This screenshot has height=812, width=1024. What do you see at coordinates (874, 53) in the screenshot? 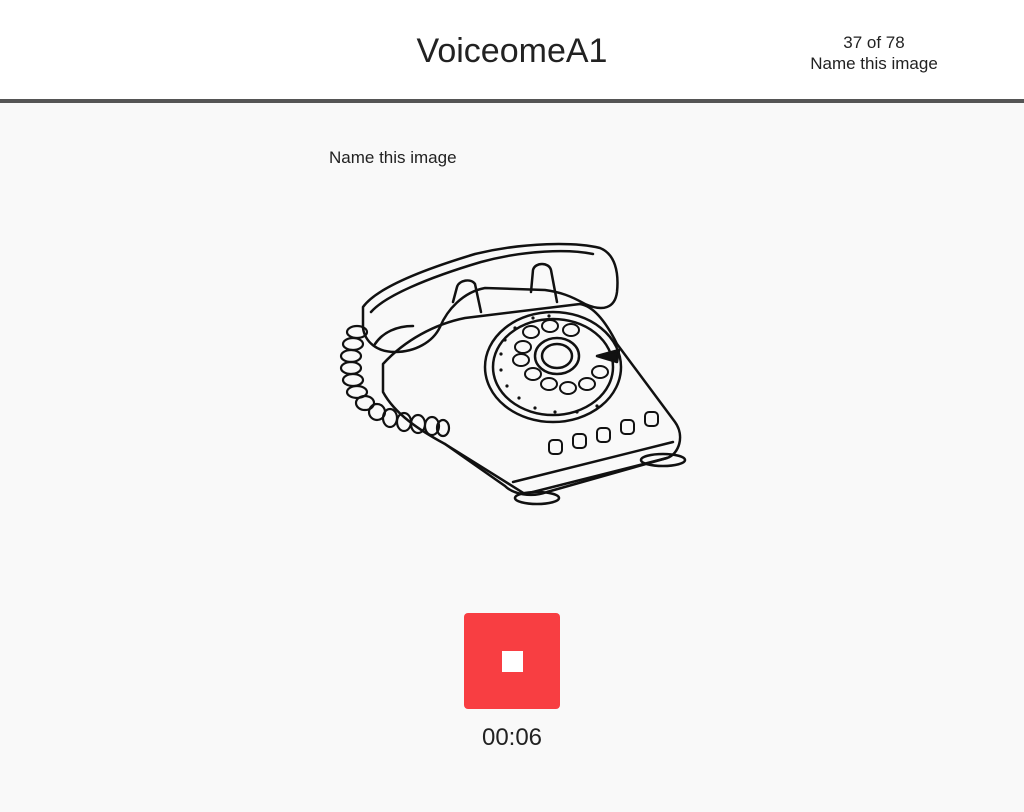
I see `task-progress: 37 of 78 Name this image` at bounding box center [874, 53].